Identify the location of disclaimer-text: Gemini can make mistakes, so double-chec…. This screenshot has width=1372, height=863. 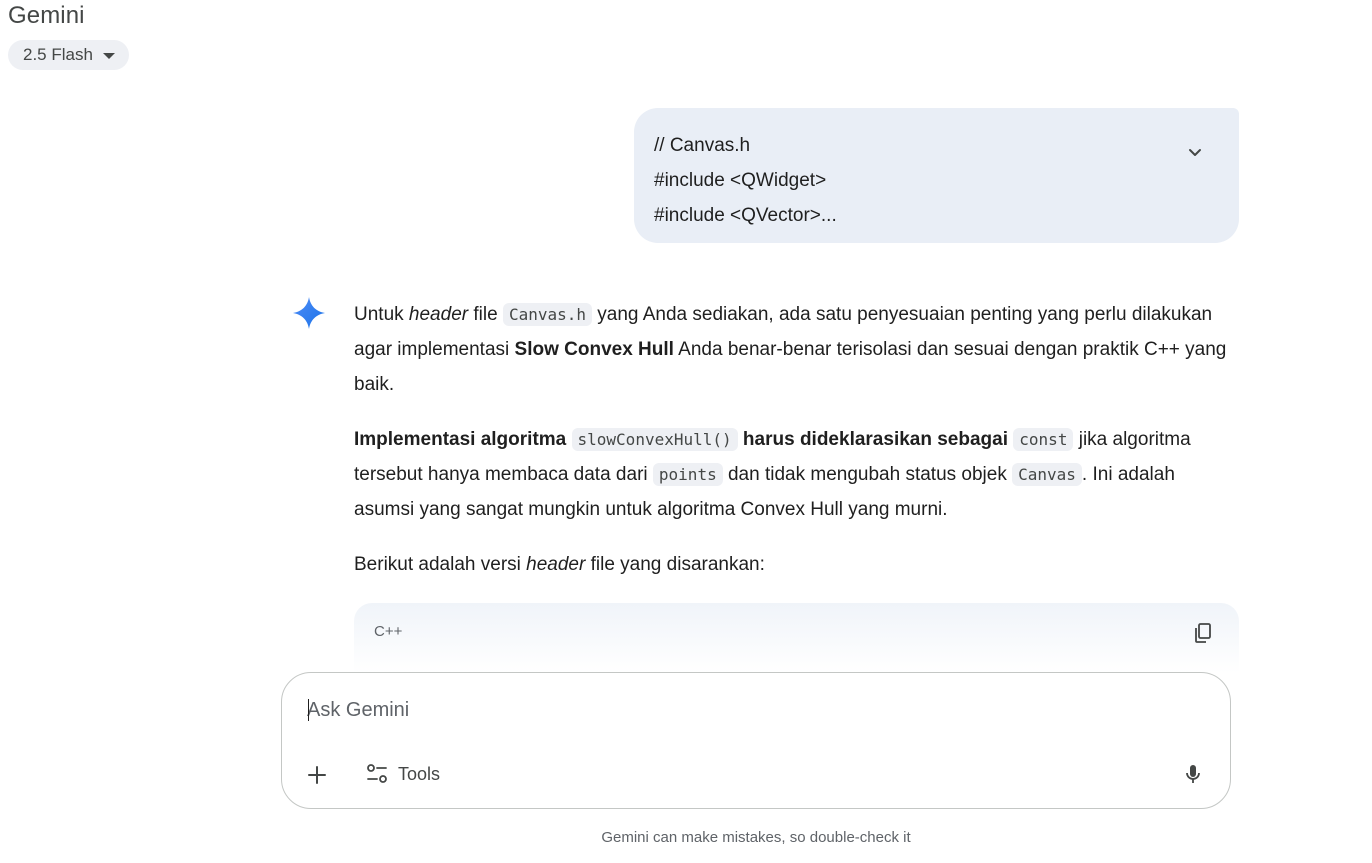
(756, 837).